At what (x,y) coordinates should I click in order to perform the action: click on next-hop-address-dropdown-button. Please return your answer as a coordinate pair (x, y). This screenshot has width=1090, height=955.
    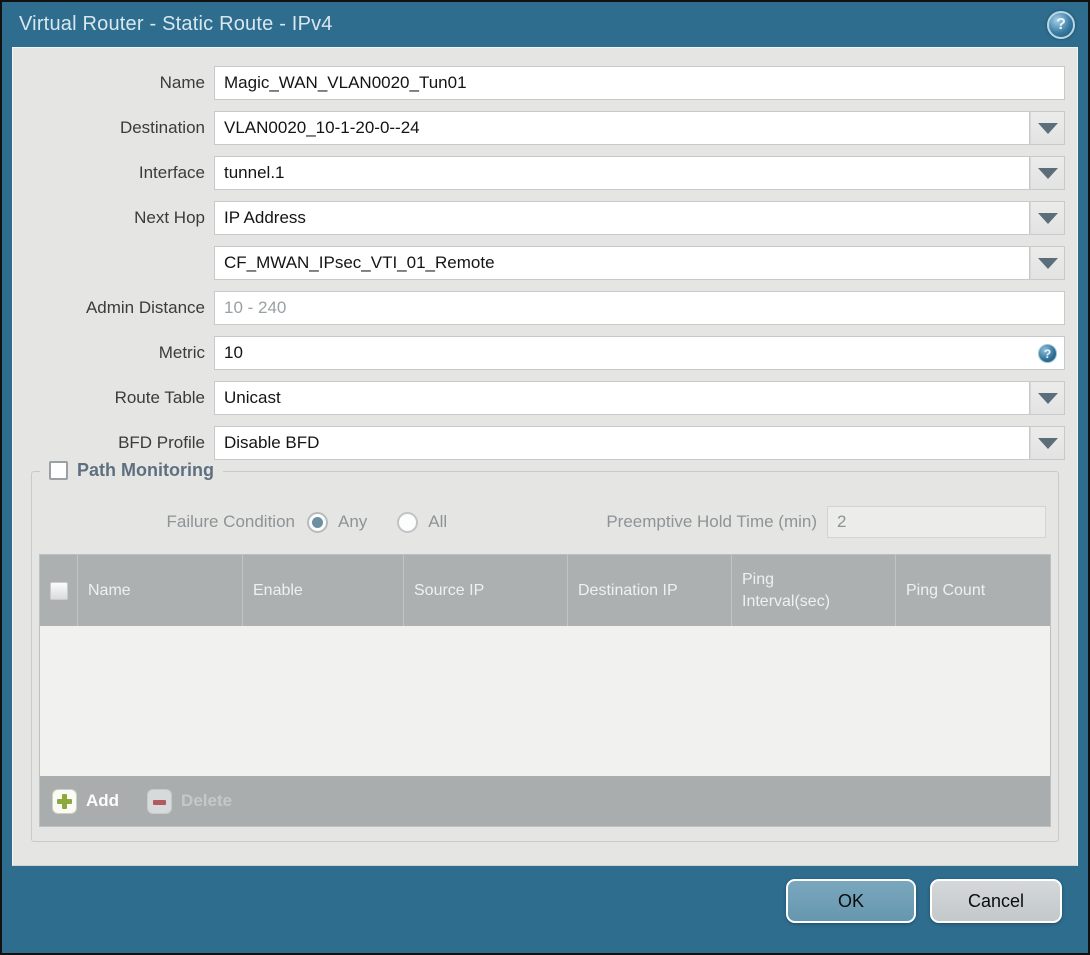
    Looking at the image, I should click on (1047, 263).